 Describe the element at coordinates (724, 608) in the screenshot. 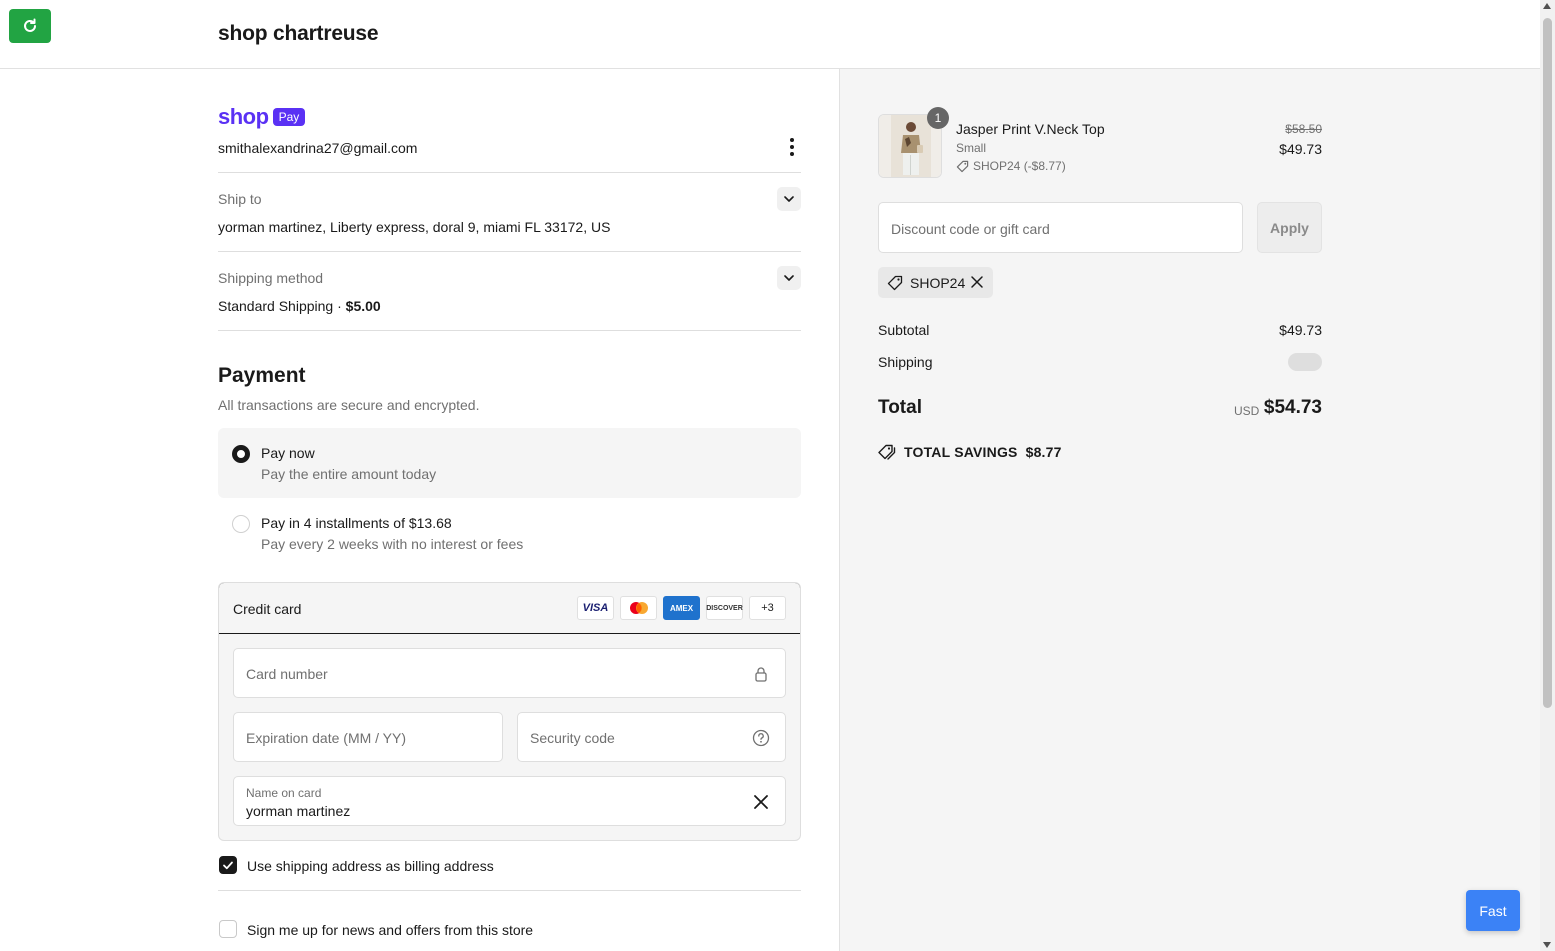

I see `discover-icon: DISCOVER` at that location.